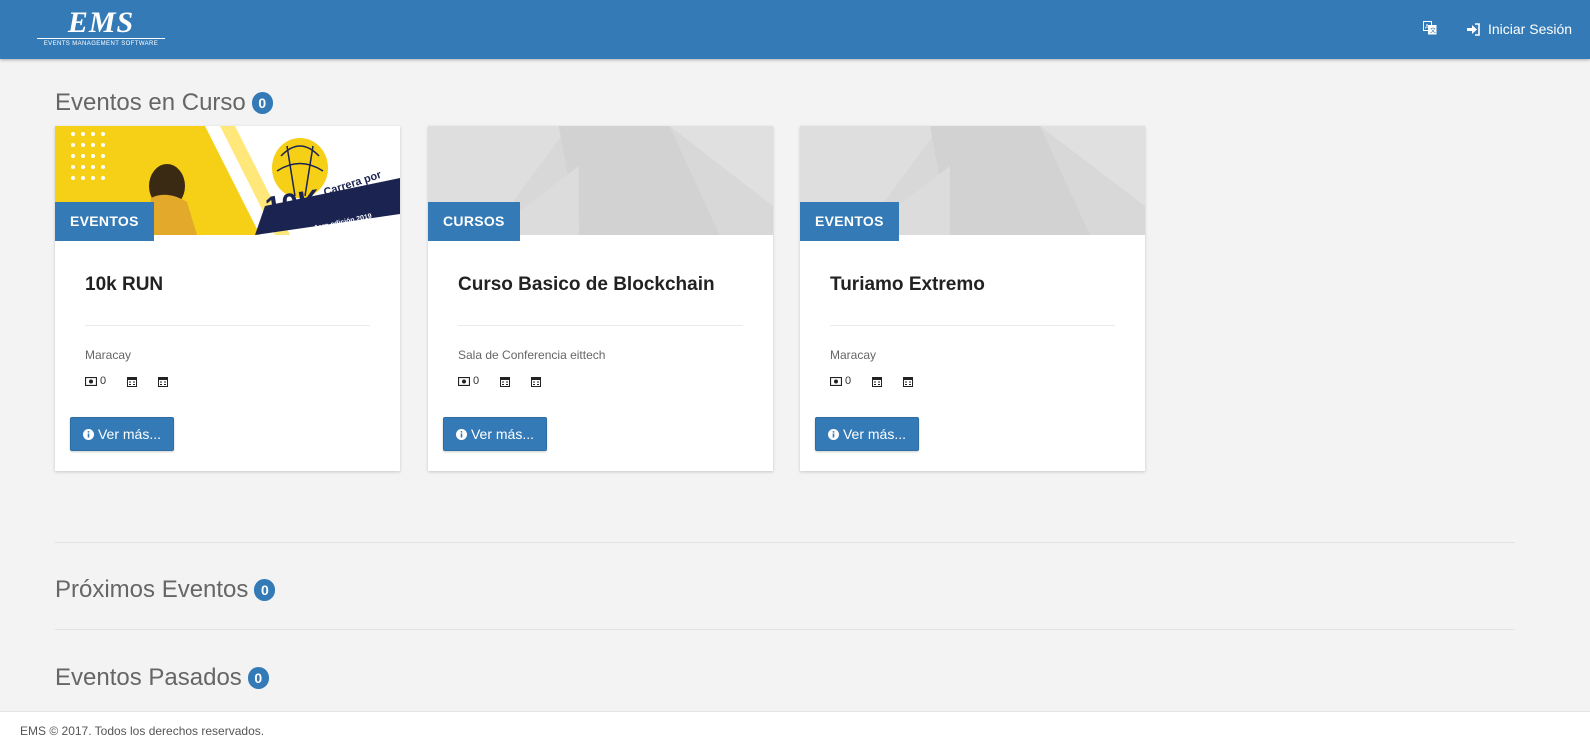 Image resolution: width=1590 pixels, height=740 pixels. What do you see at coordinates (152, 589) in the screenshot?
I see `section-title-text: Próximos Eventos` at bounding box center [152, 589].